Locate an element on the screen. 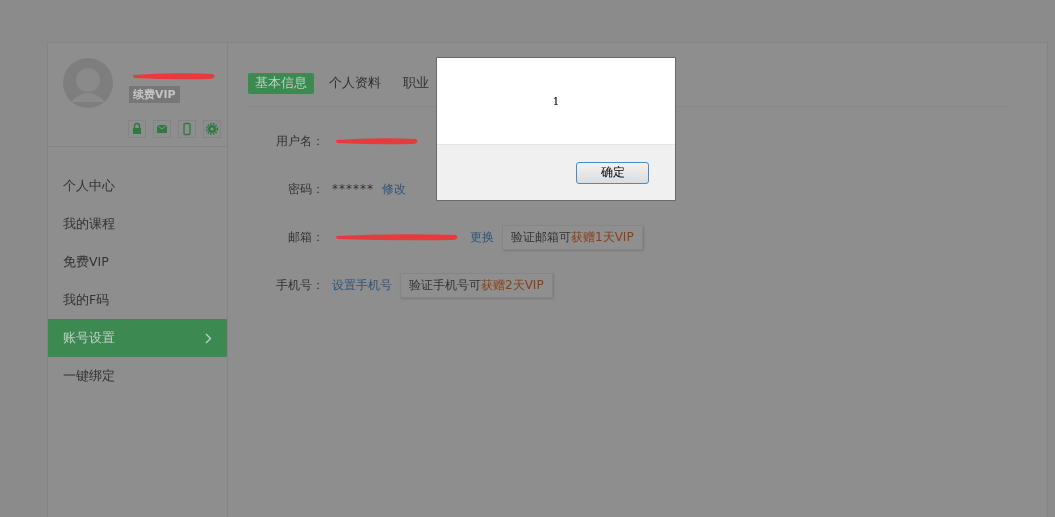 The image size is (1055, 517). phone-icon-button is located at coordinates (187, 129).